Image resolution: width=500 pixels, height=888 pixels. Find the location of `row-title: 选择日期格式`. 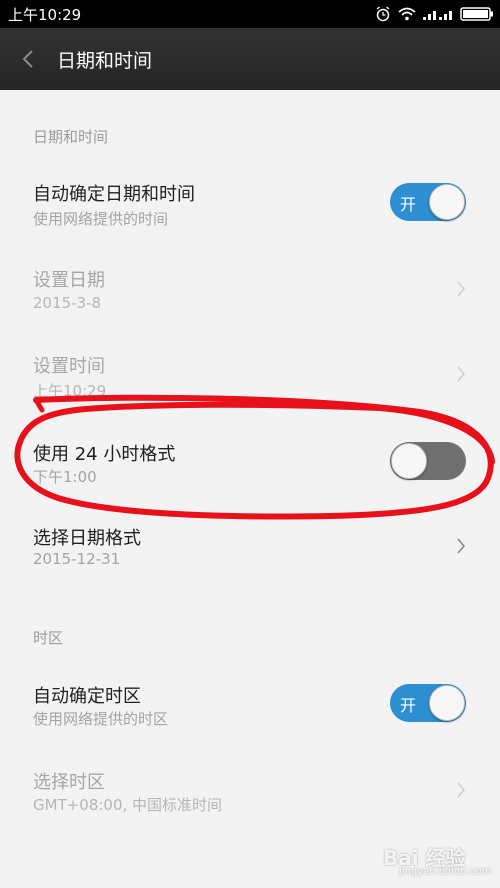

row-title: 选择日期格式 is located at coordinates (87, 538).